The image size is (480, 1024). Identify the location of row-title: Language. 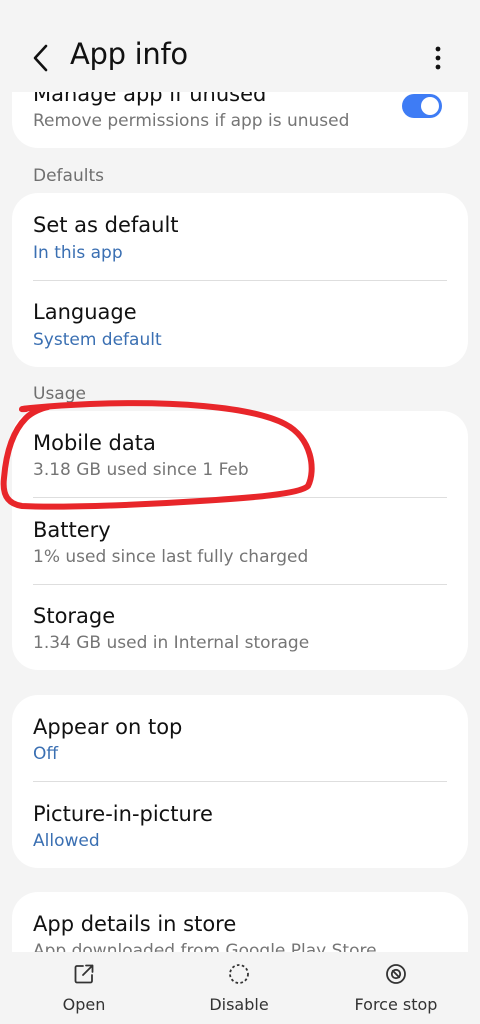
(85, 312).